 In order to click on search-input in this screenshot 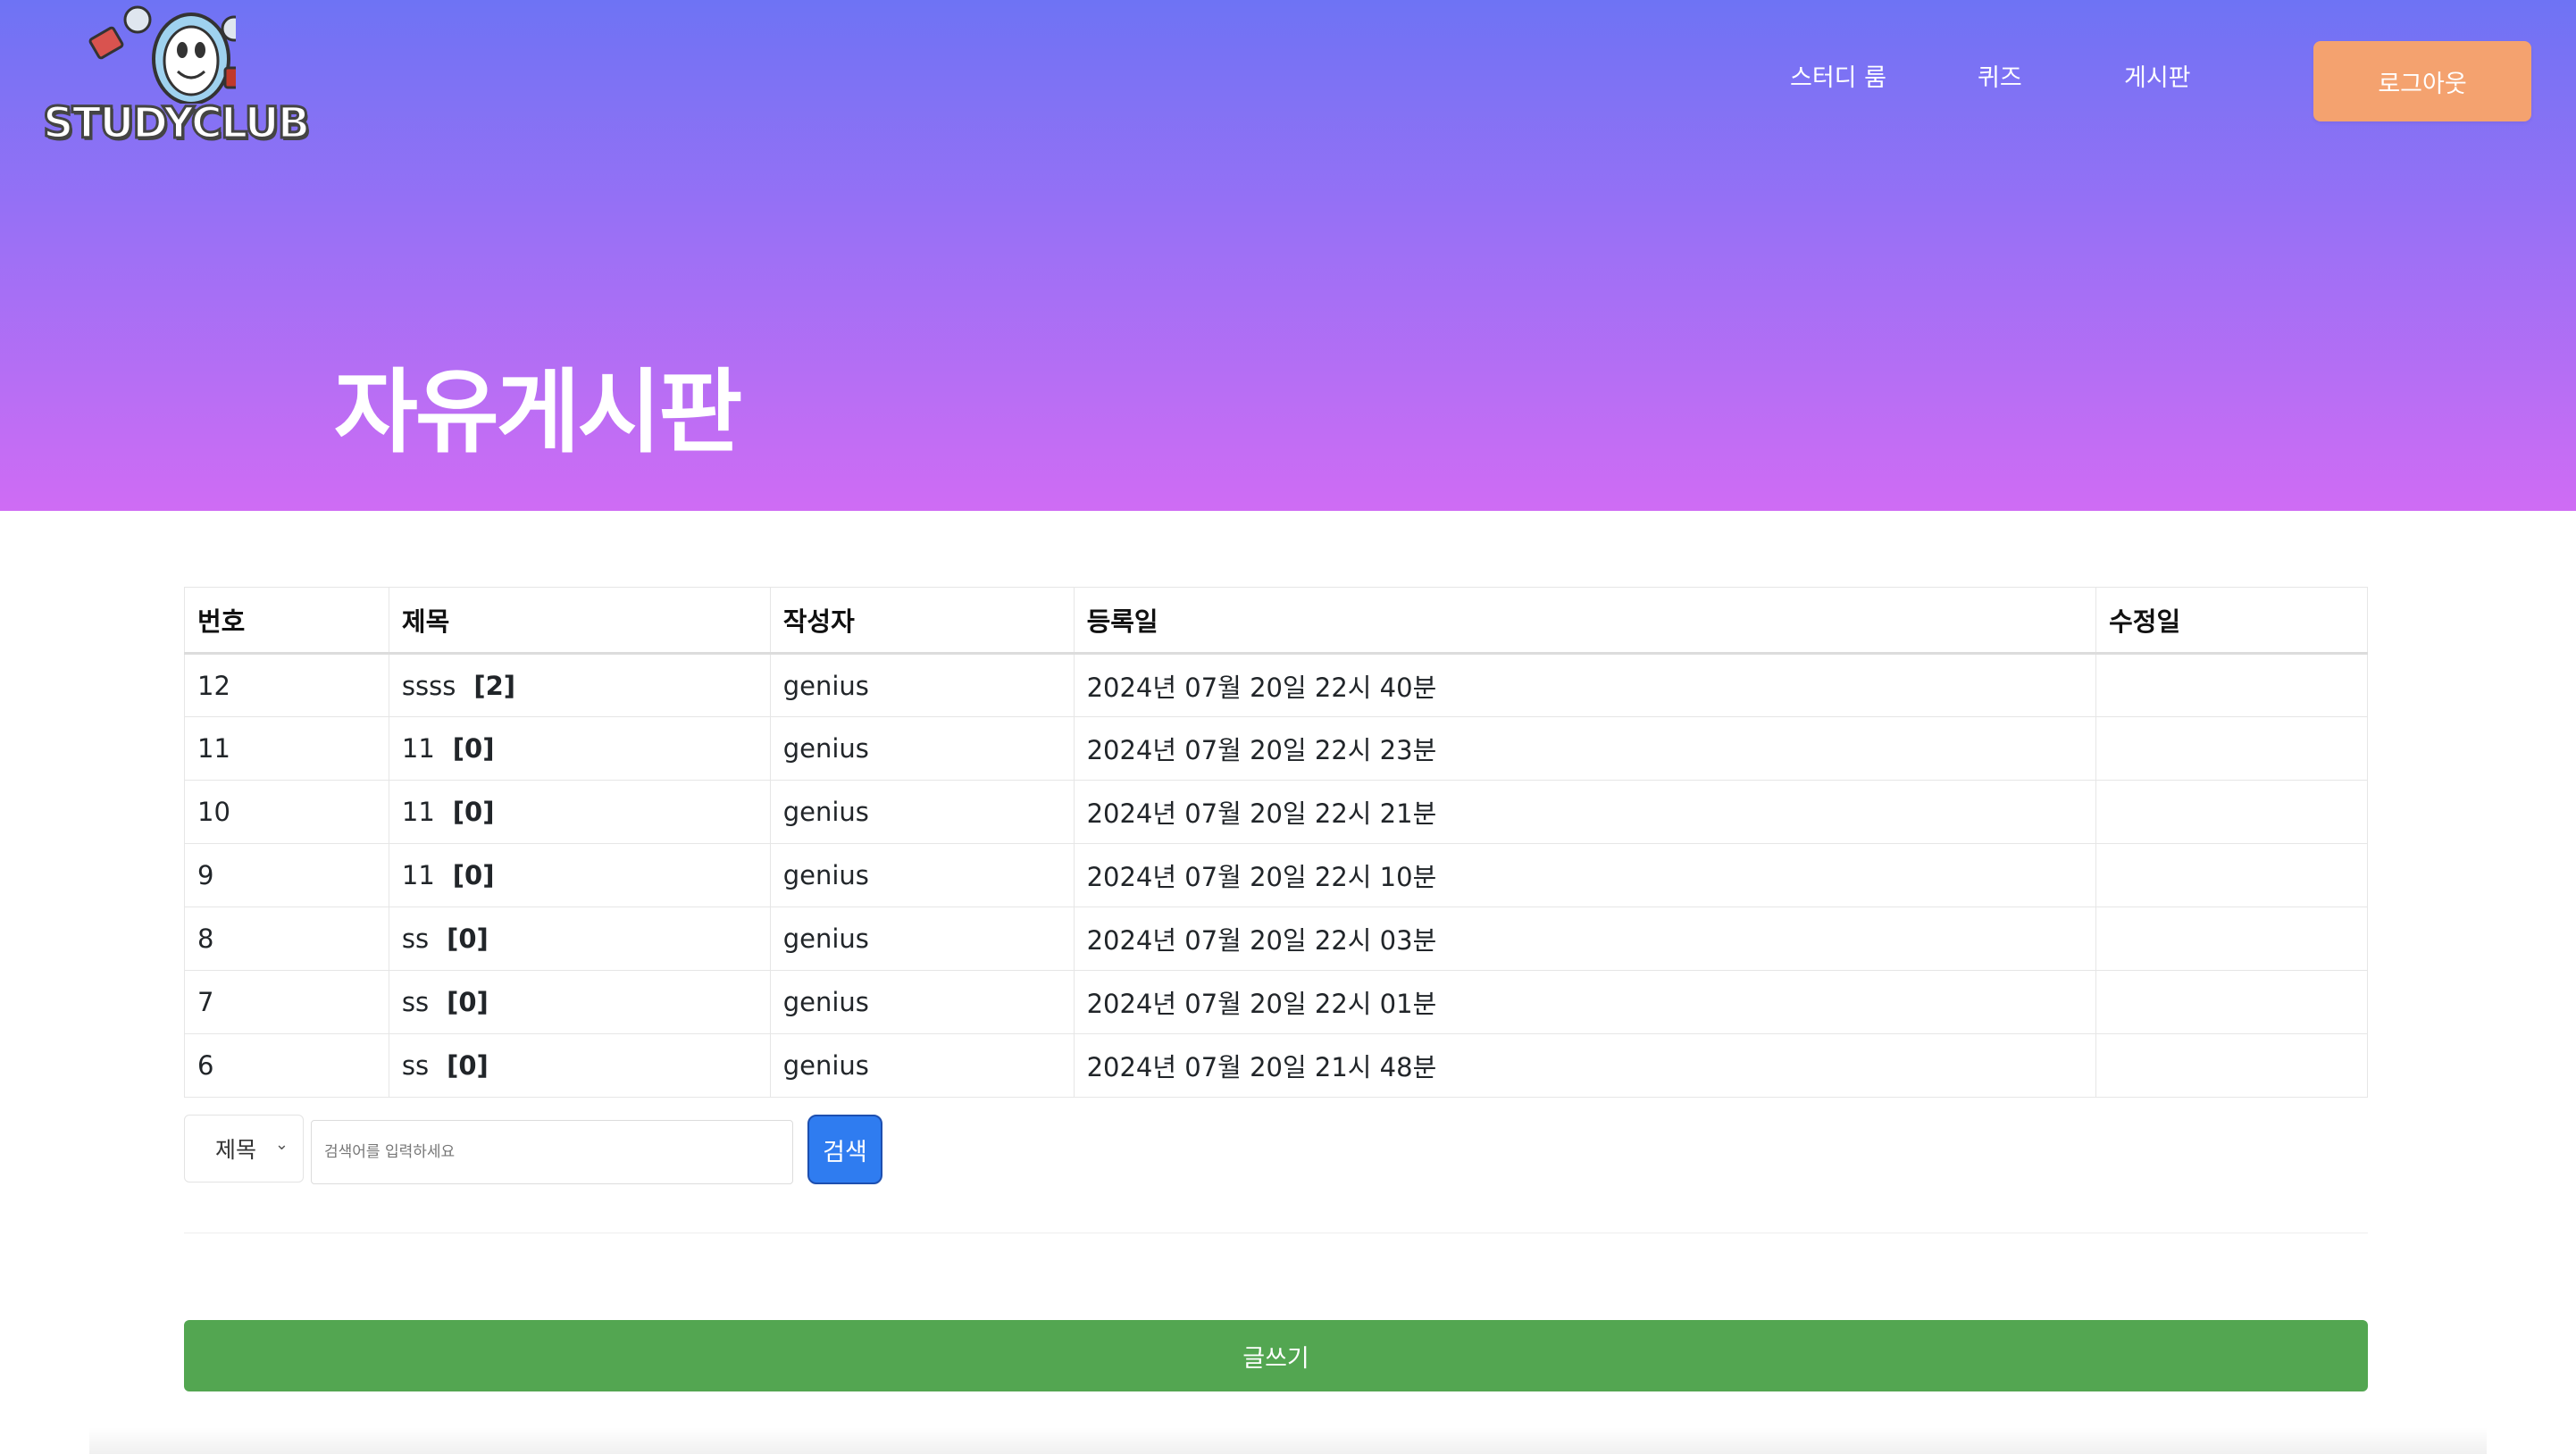, I will do `click(552, 1152)`.